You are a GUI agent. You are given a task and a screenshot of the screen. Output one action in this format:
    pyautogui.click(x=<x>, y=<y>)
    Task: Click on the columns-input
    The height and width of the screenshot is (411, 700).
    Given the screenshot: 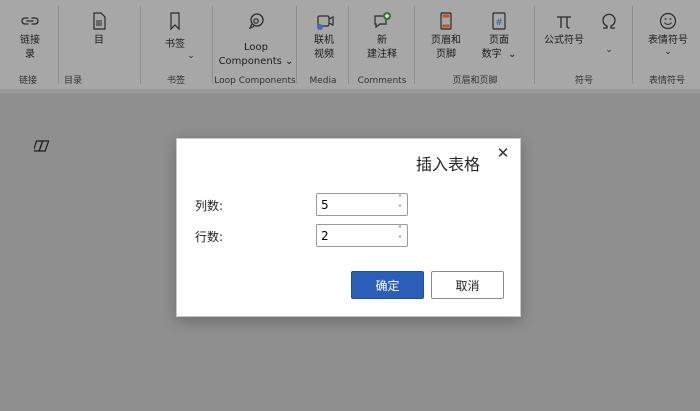 What is the action you would take?
    pyautogui.click(x=356, y=204)
    